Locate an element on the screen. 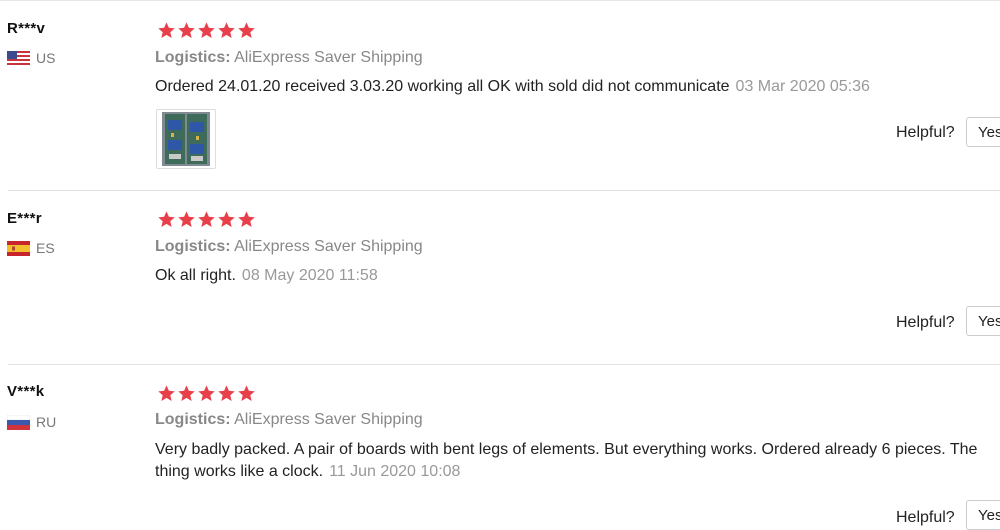  star-rating is located at coordinates (206, 393).